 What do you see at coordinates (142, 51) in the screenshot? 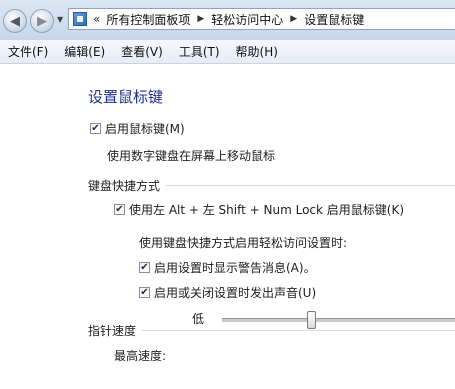
I see `menu-view: 查看(V)` at bounding box center [142, 51].